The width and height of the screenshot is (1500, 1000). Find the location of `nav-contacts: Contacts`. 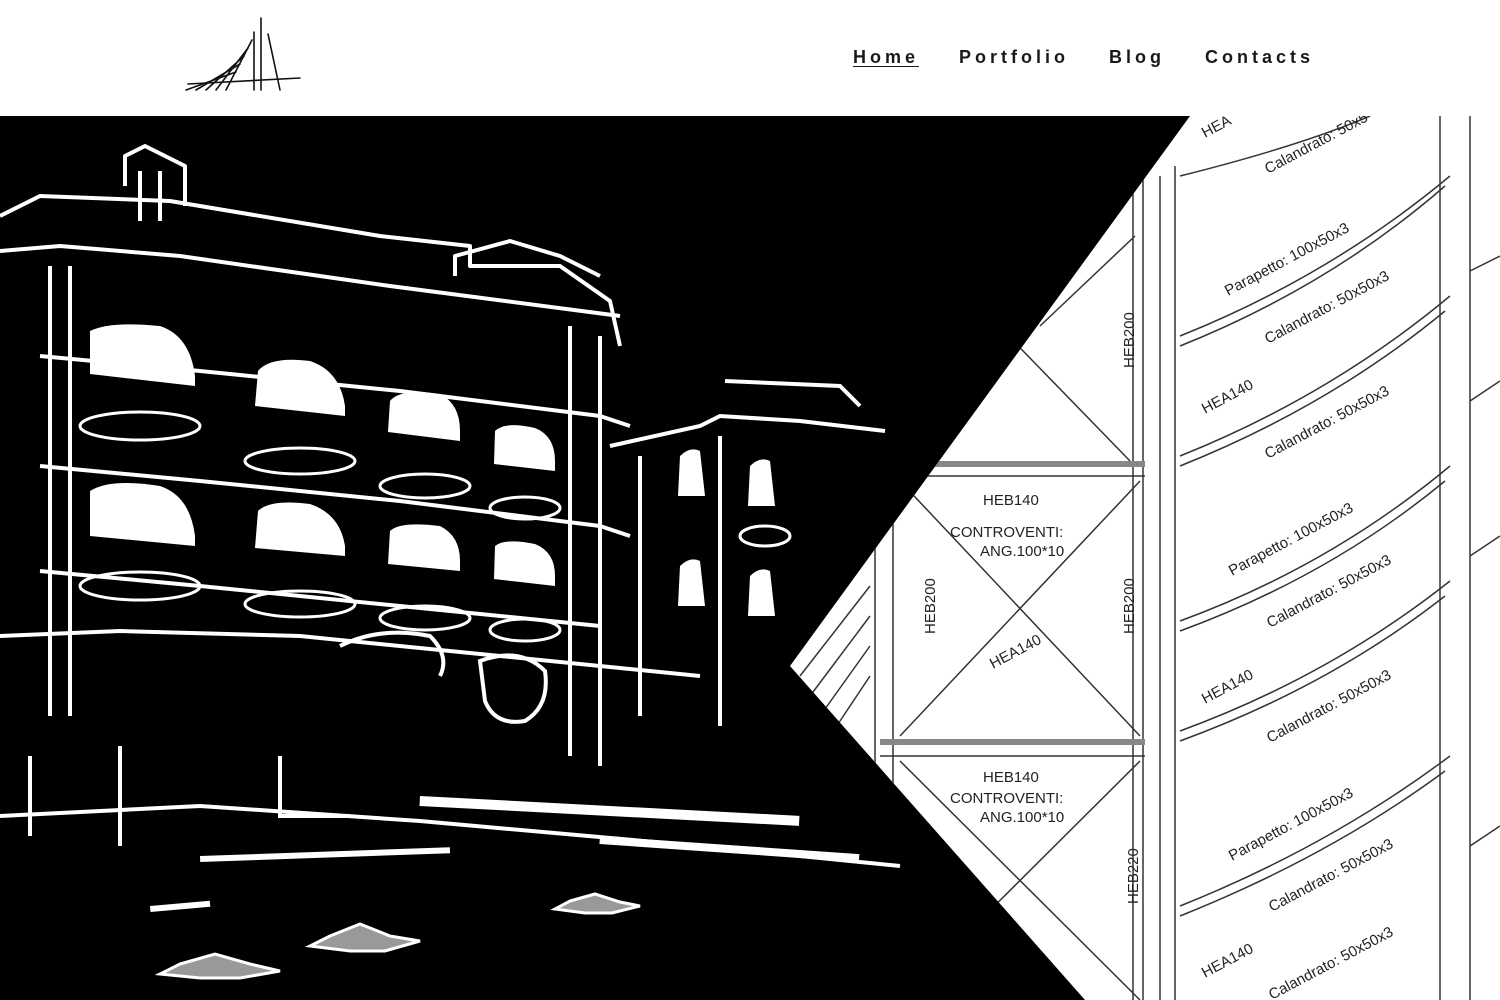

nav-contacts: Contacts is located at coordinates (1259, 58).